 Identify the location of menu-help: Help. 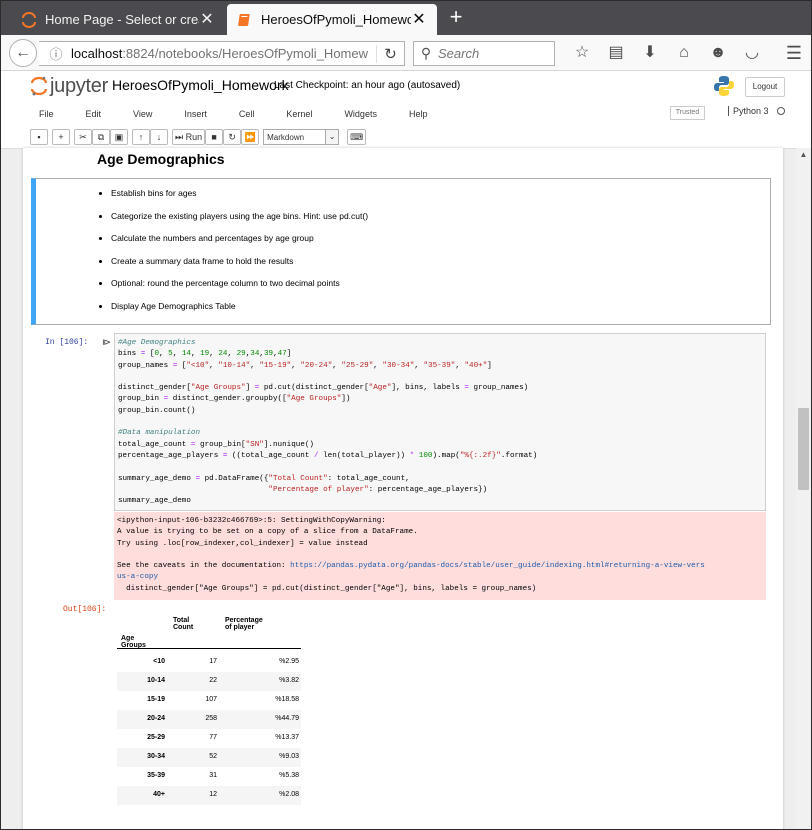
(413, 114).